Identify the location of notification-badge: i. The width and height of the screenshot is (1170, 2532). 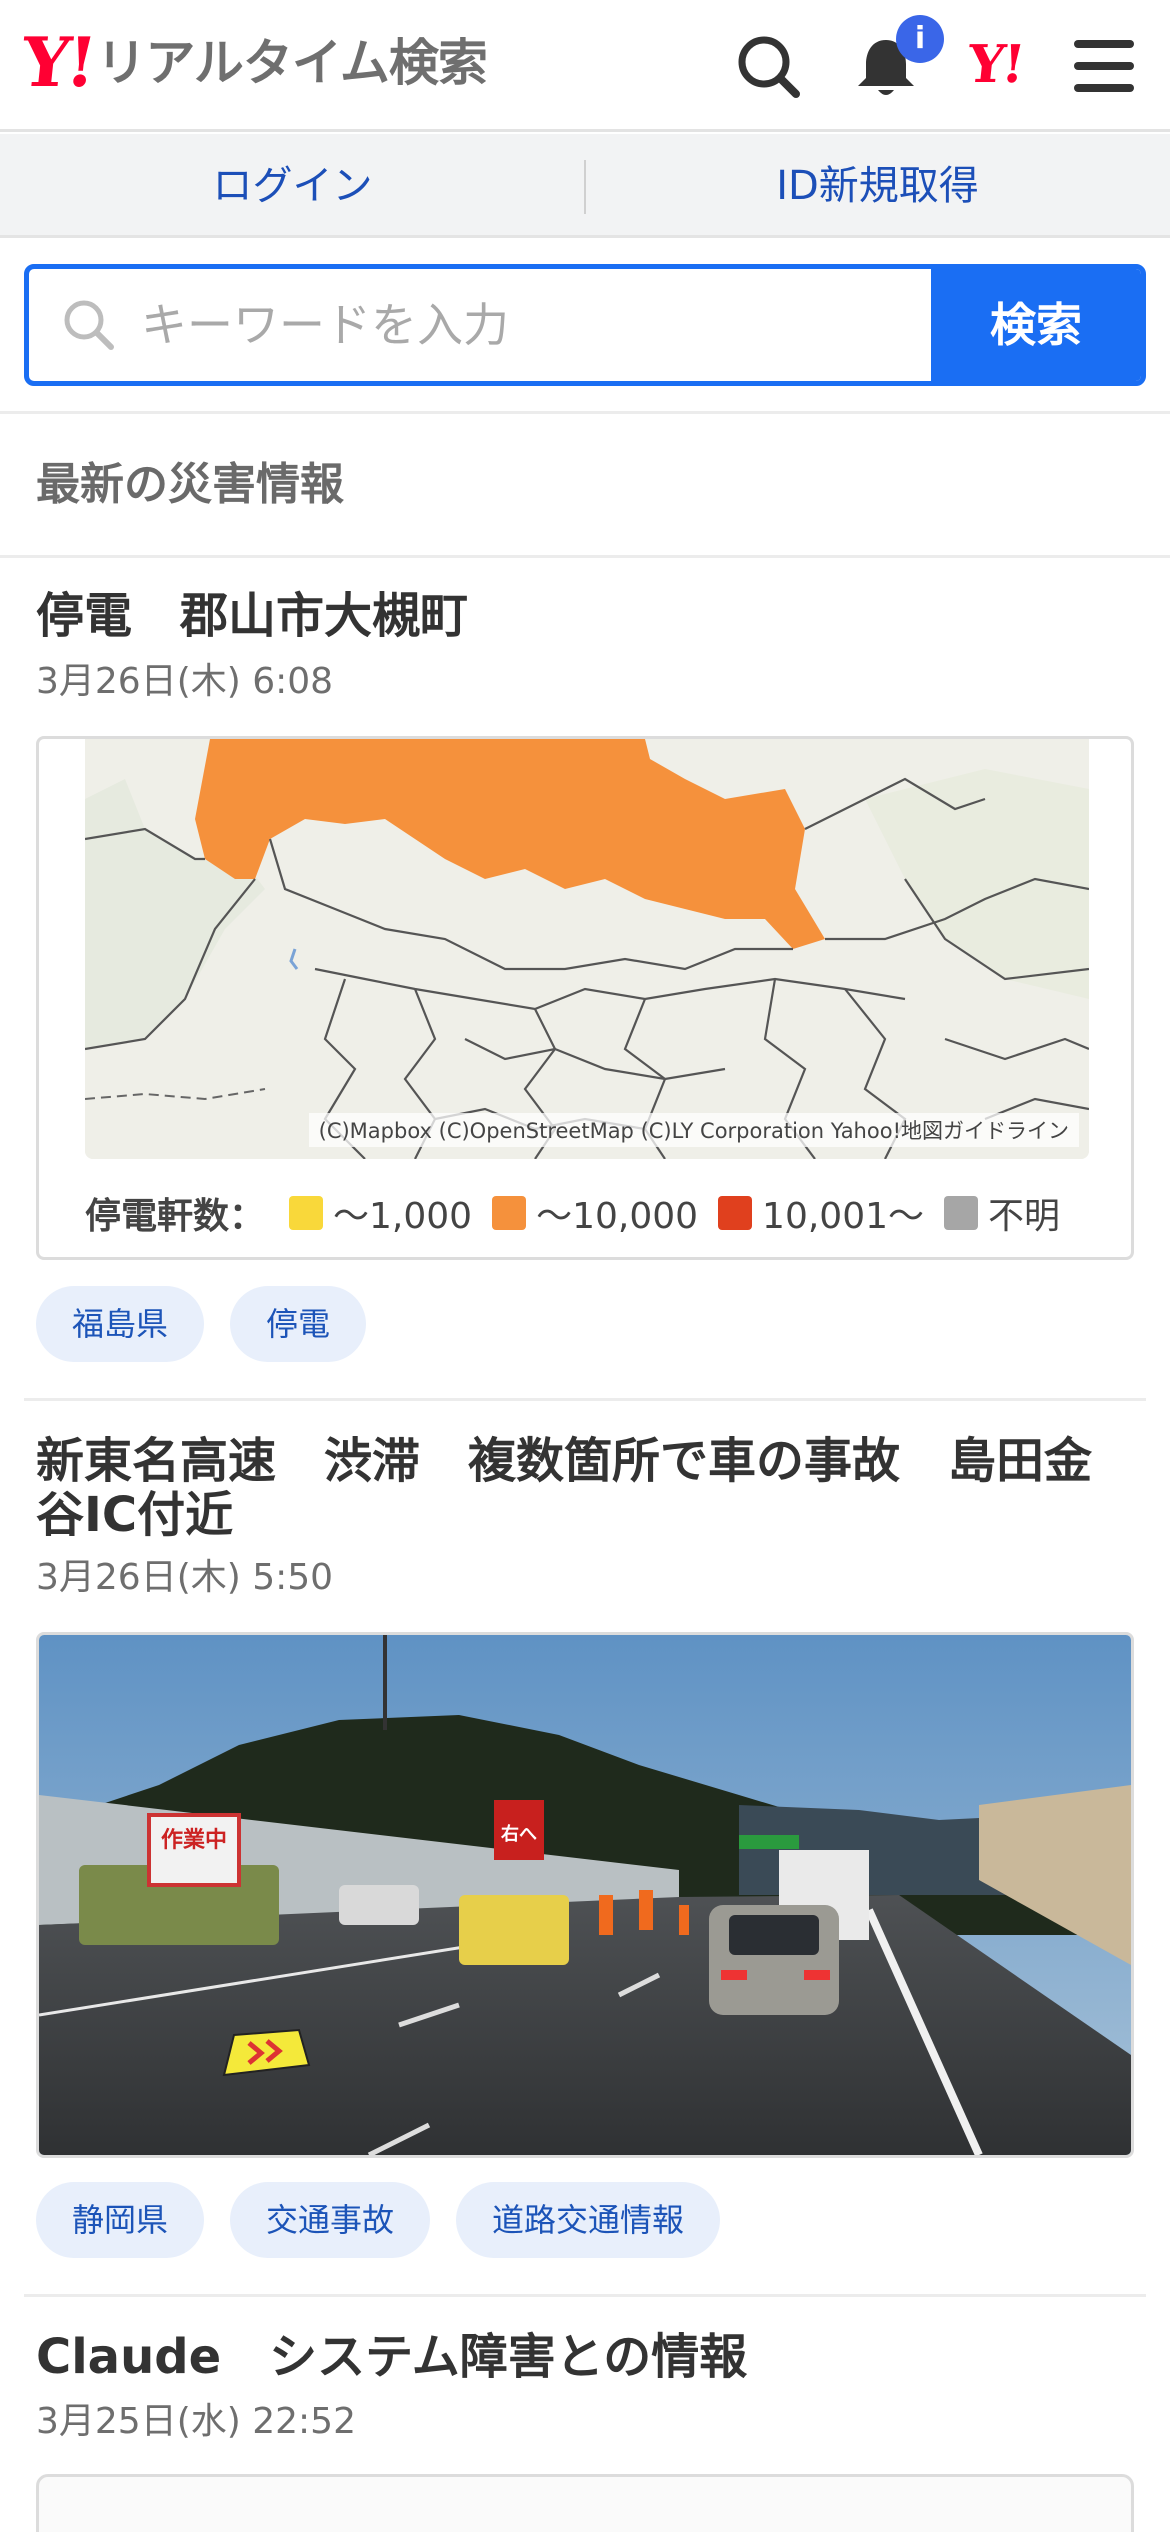
(920, 39).